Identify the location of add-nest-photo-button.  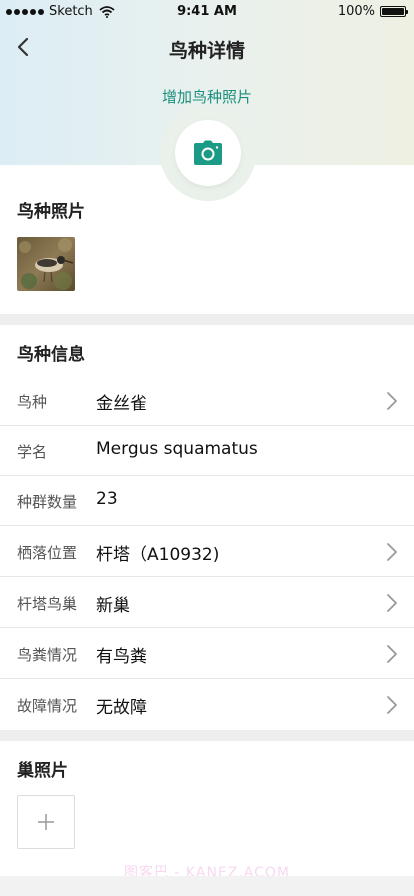
(46, 822).